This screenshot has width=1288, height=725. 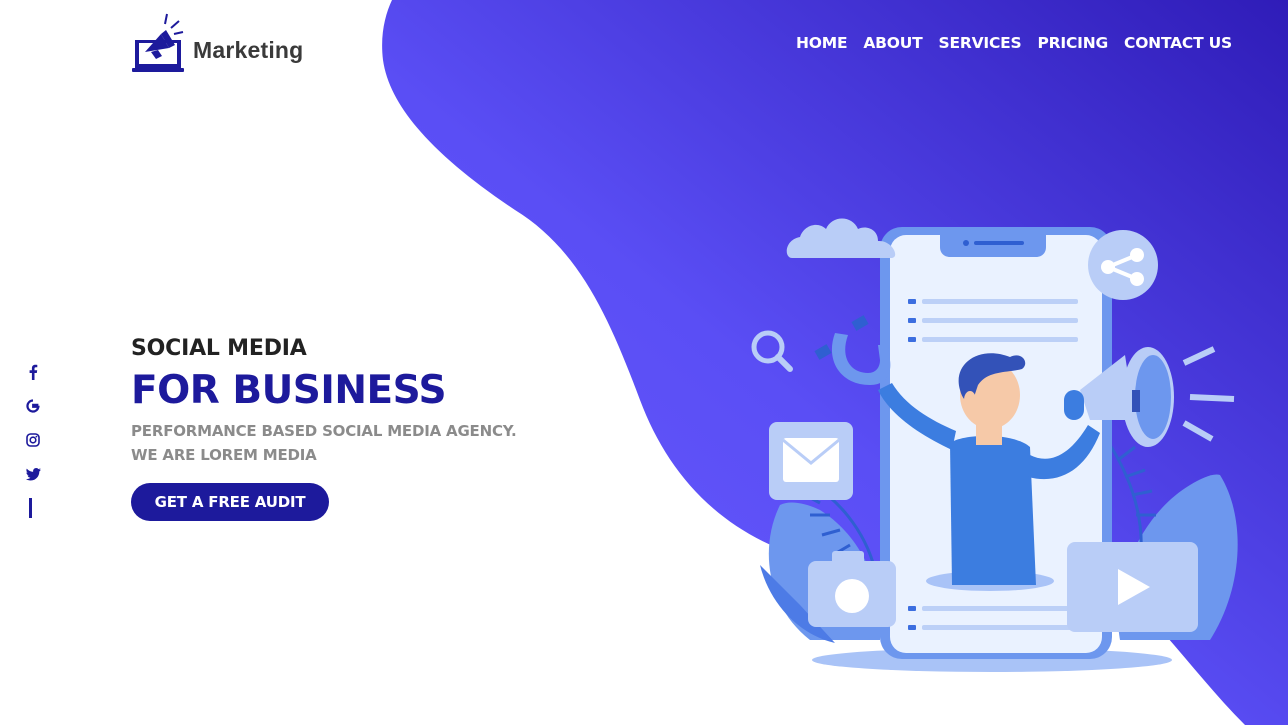 What do you see at coordinates (33, 474) in the screenshot?
I see `twitter-icon` at bounding box center [33, 474].